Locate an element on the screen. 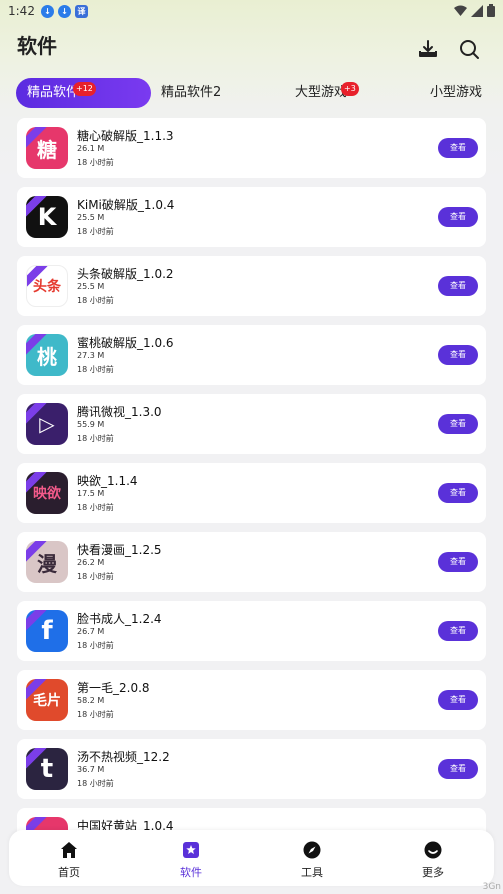 The height and width of the screenshot is (894, 503). nav-software: 软件 is located at coordinates (191, 858).